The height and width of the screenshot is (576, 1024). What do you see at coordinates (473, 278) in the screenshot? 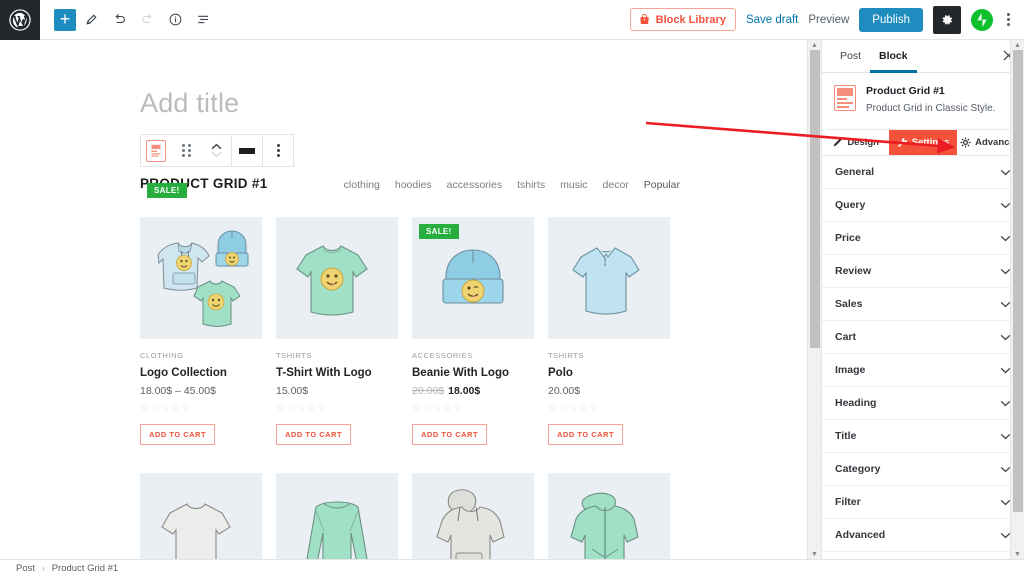
I see `product-image: SALE!` at bounding box center [473, 278].